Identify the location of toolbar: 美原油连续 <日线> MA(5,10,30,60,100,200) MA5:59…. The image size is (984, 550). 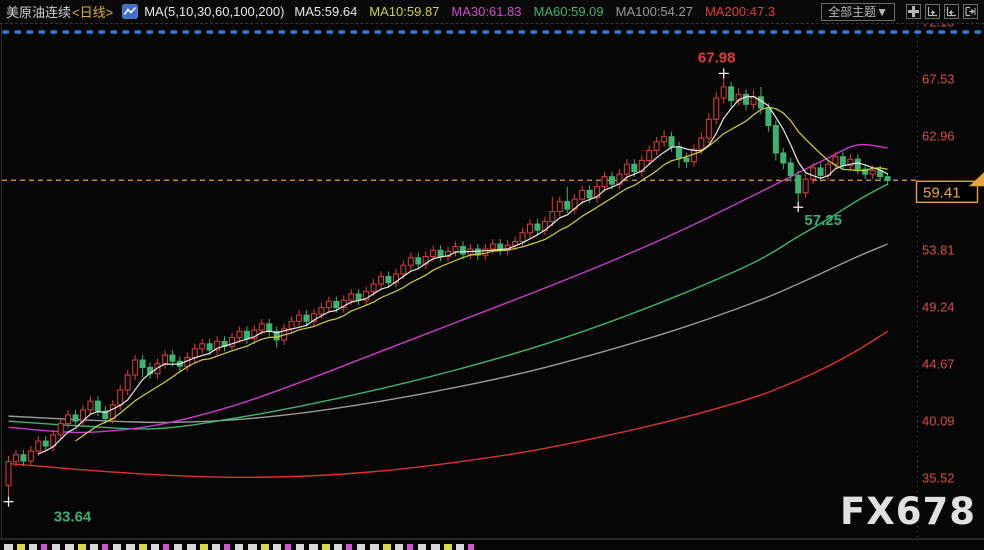
(492, 12).